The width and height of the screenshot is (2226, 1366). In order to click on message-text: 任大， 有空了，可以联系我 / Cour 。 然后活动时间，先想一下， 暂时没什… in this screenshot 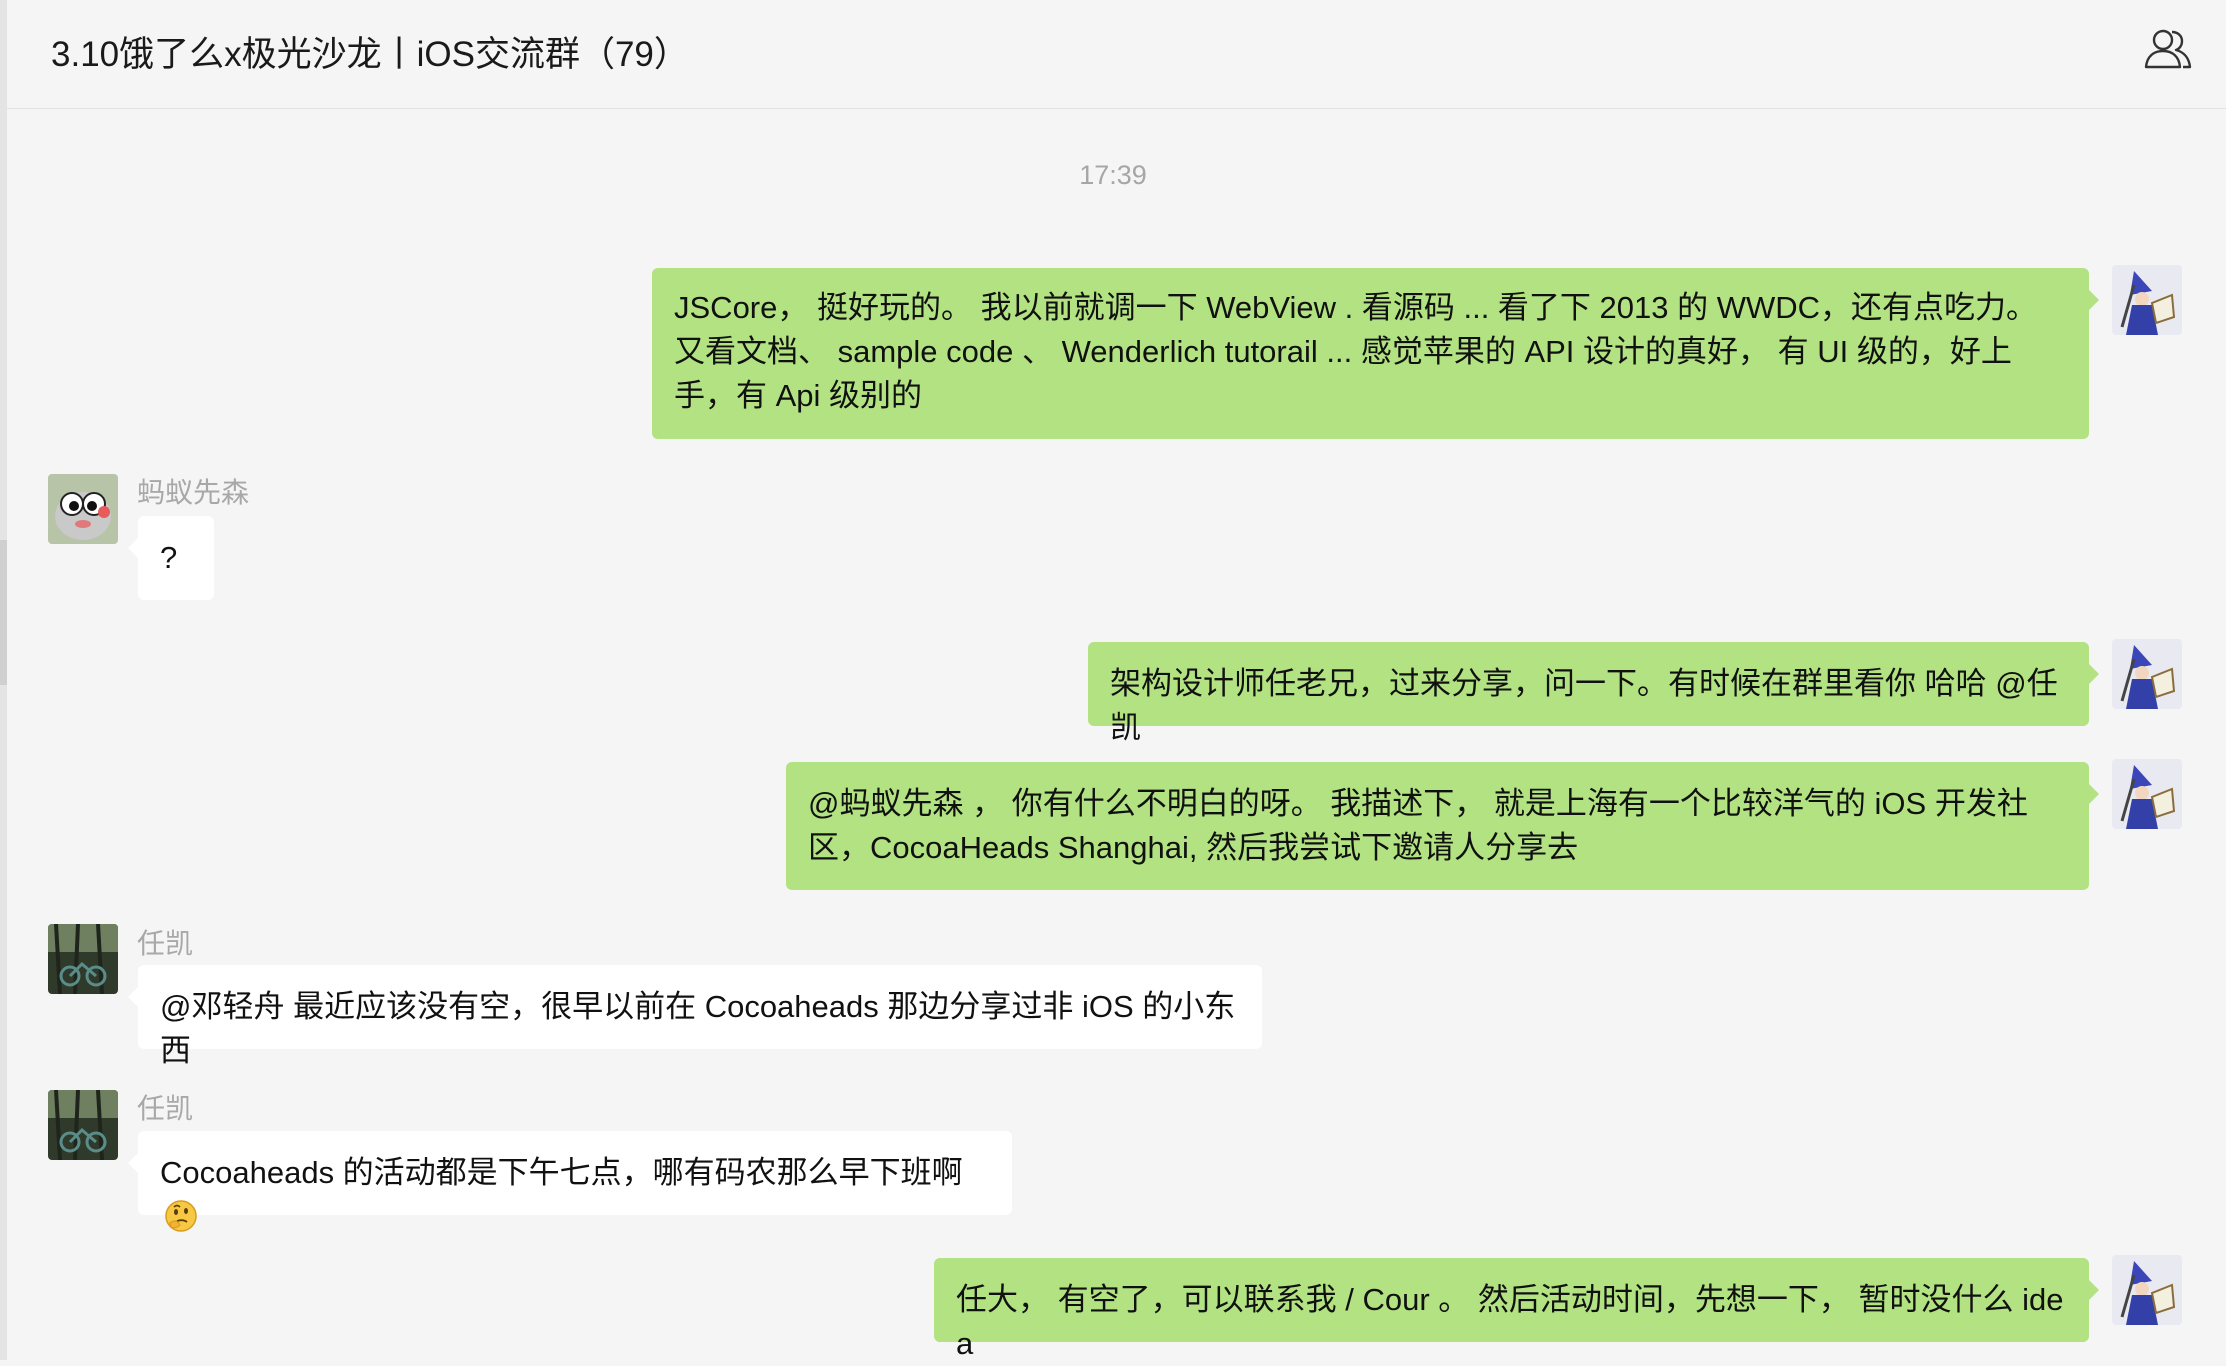, I will do `click(1510, 1321)`.